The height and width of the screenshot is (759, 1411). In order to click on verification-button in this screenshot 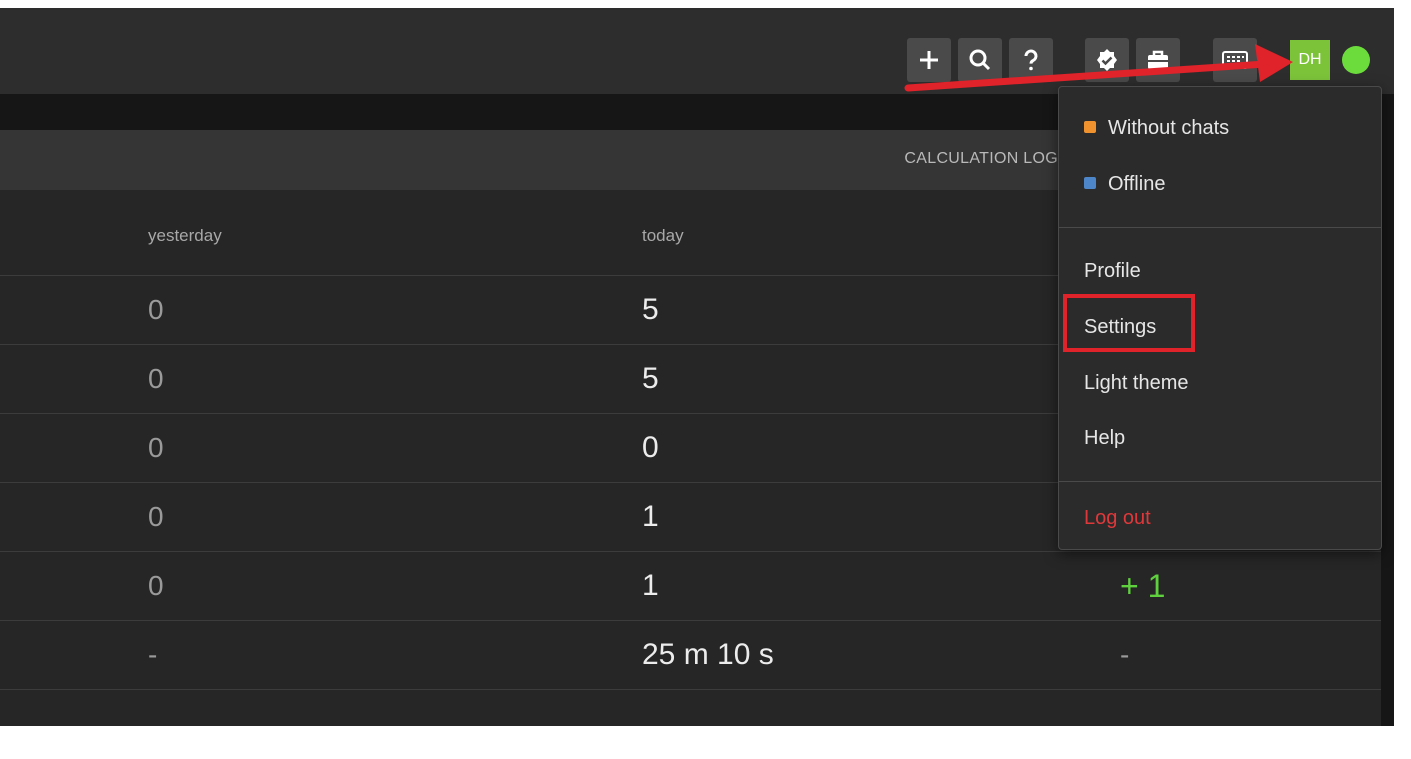, I will do `click(1107, 60)`.